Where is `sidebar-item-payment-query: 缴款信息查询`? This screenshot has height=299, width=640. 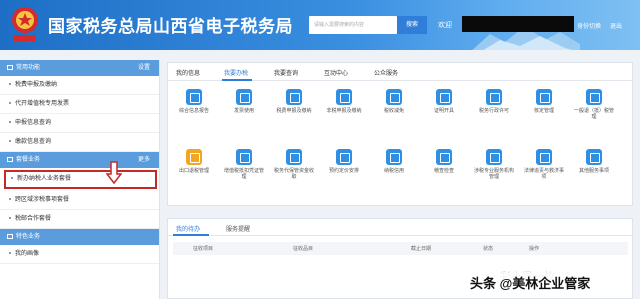 sidebar-item-payment-query: 缴款信息查询 is located at coordinates (79, 142).